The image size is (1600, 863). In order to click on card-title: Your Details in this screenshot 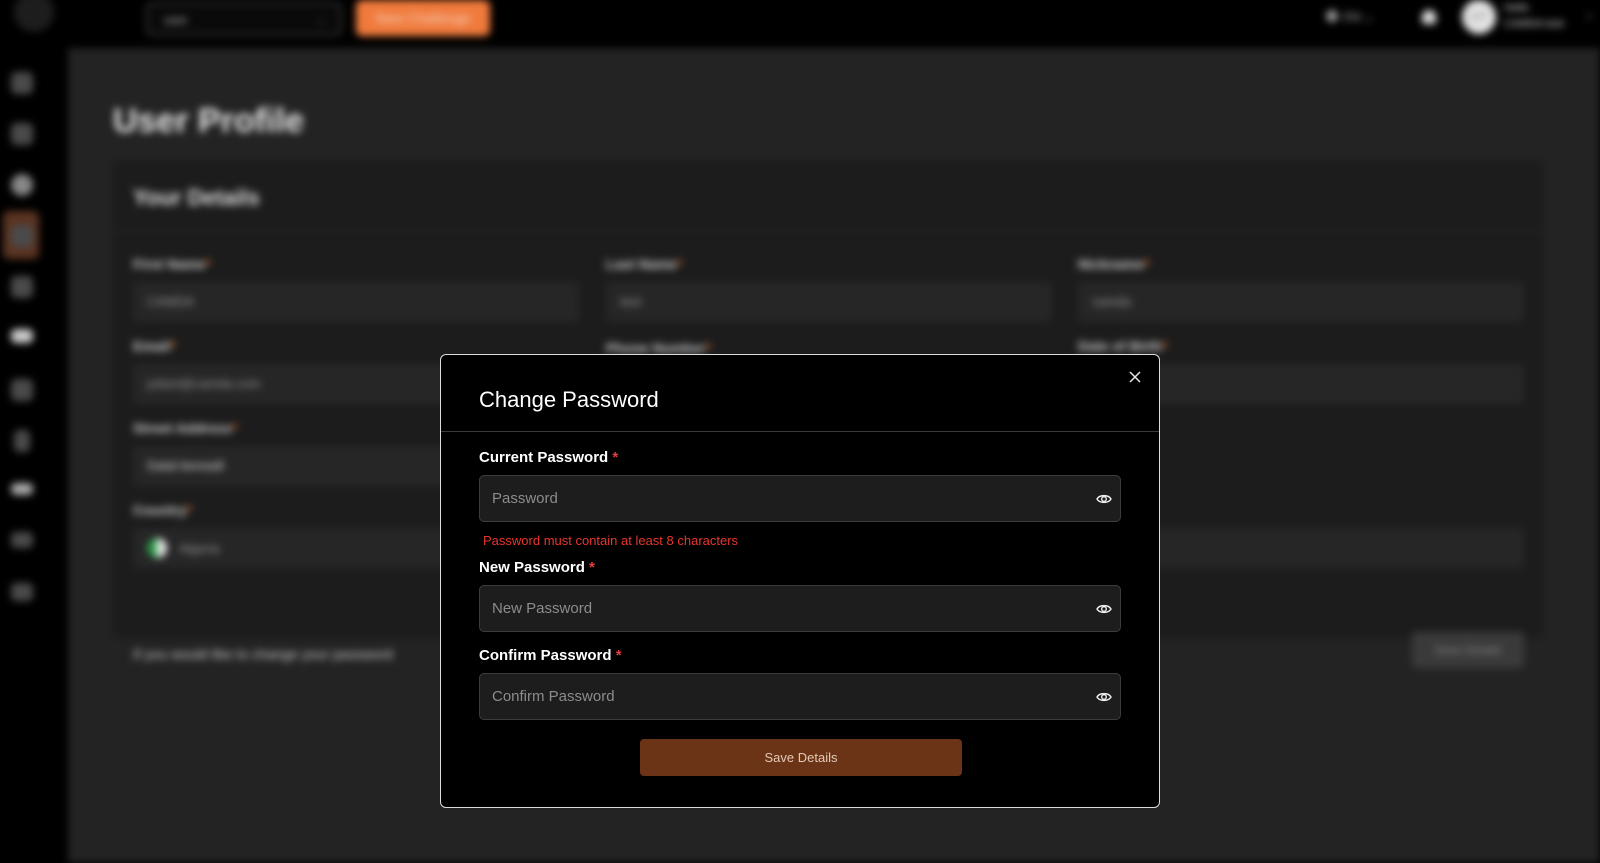, I will do `click(196, 197)`.